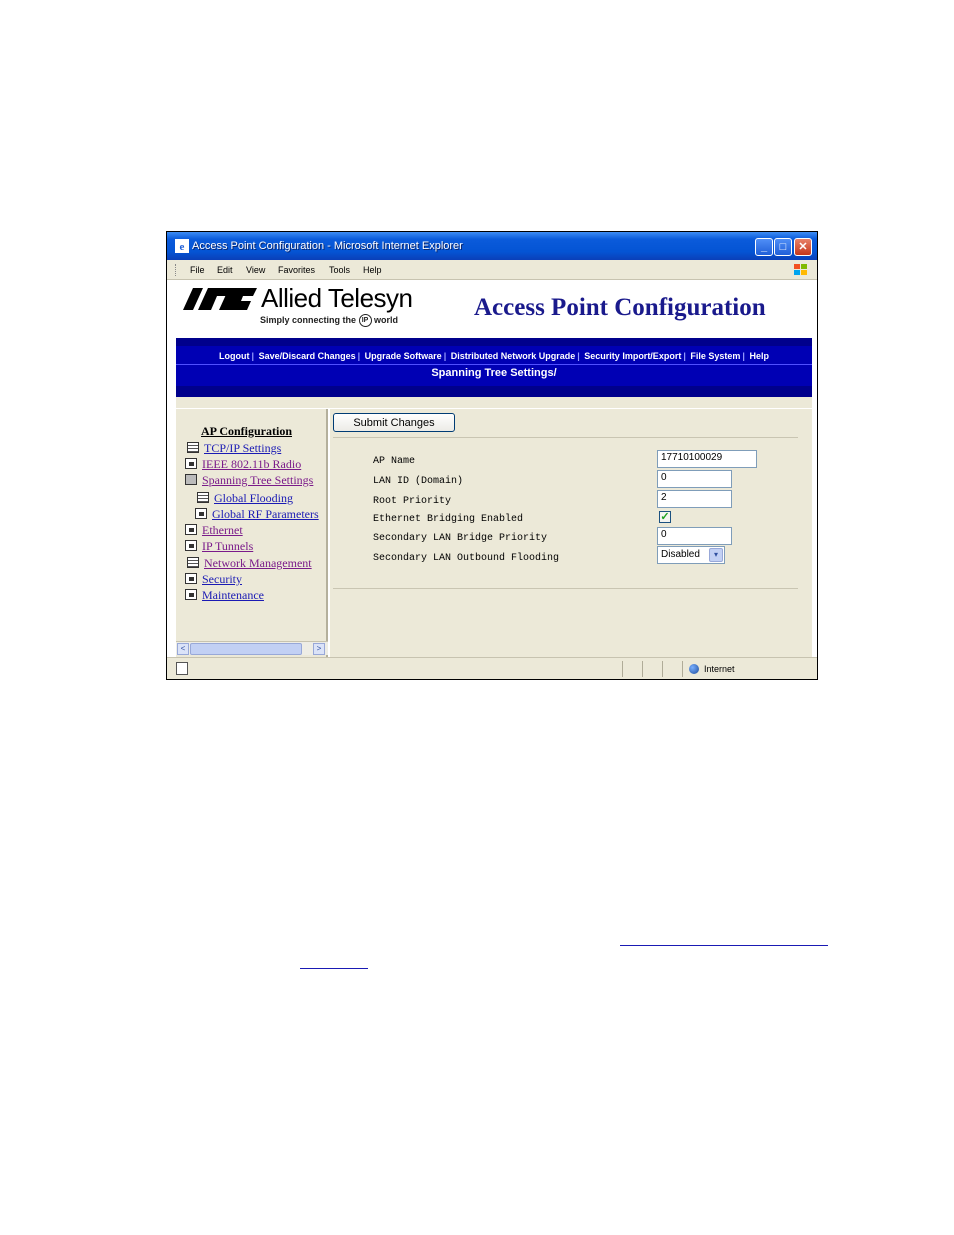 This screenshot has height=1235, width=954. What do you see at coordinates (403, 356) in the screenshot?
I see `nav-upgrade-software-link: Upgrade Software` at bounding box center [403, 356].